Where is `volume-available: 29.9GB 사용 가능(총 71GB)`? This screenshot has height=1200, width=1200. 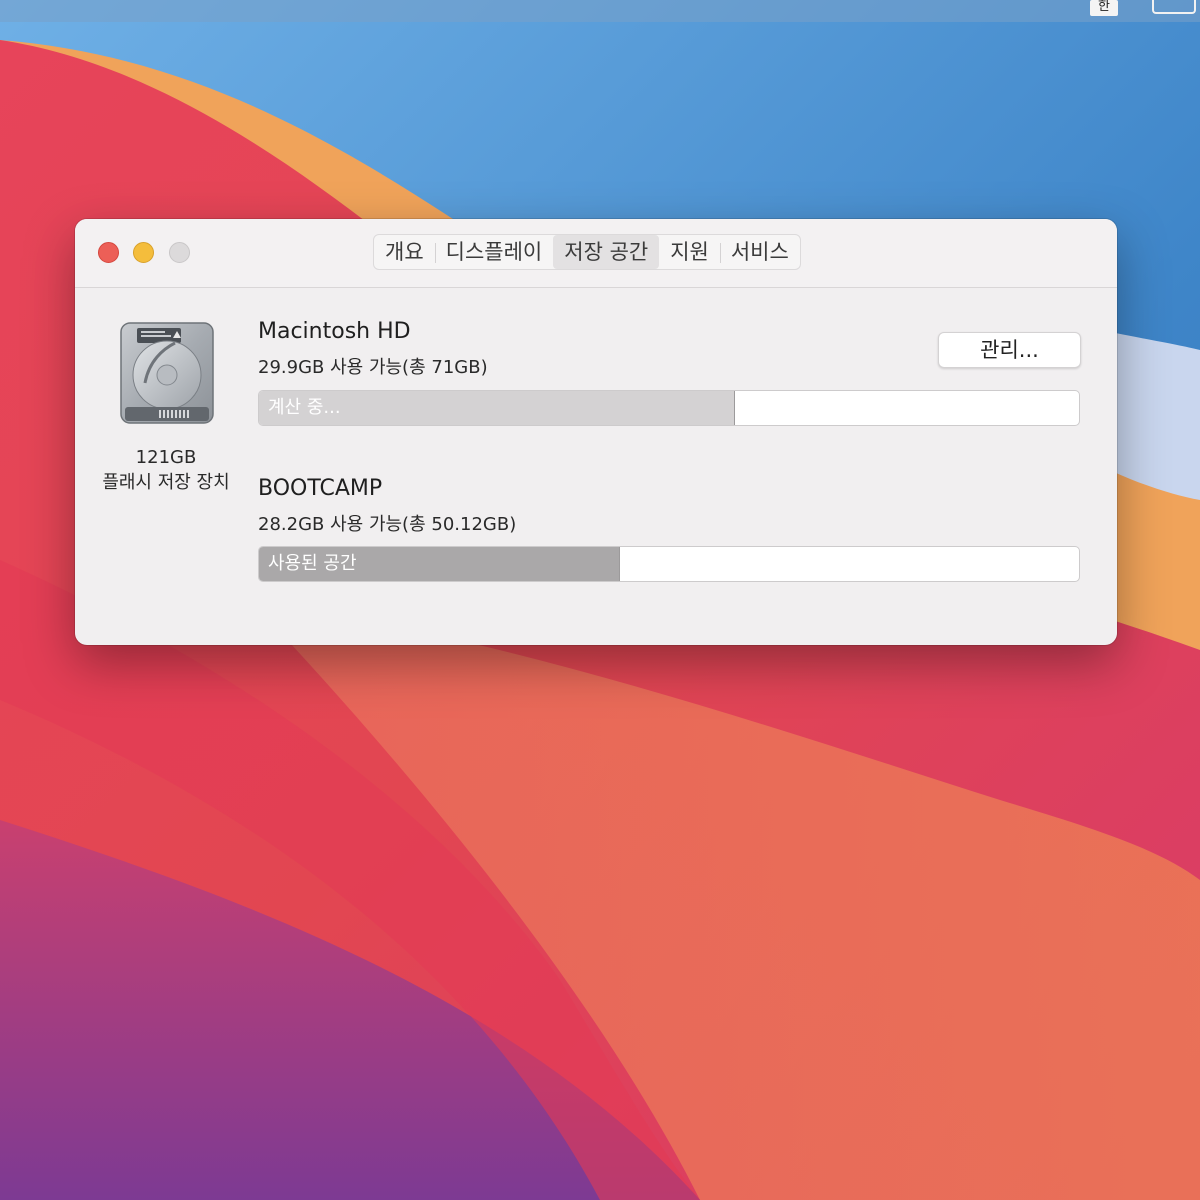 volume-available: 29.9GB 사용 가능(총 71GB) is located at coordinates (373, 367).